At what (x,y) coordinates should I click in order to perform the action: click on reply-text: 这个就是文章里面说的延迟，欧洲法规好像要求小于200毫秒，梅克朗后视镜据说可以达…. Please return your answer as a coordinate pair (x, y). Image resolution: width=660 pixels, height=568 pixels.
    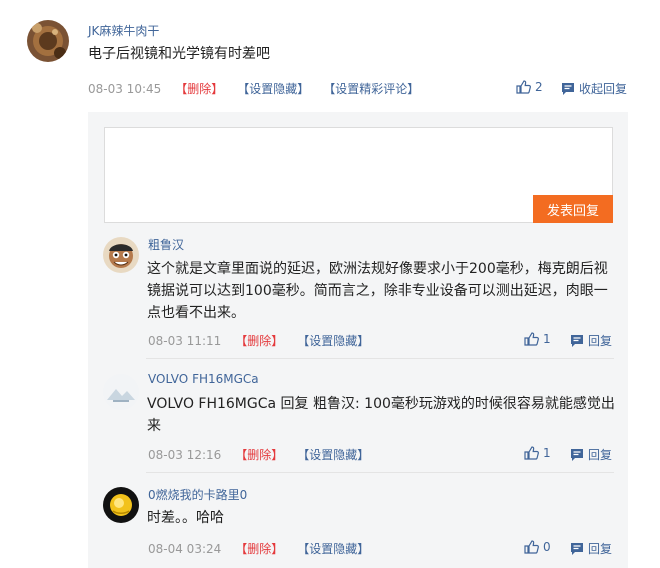
    Looking at the image, I should click on (377, 291).